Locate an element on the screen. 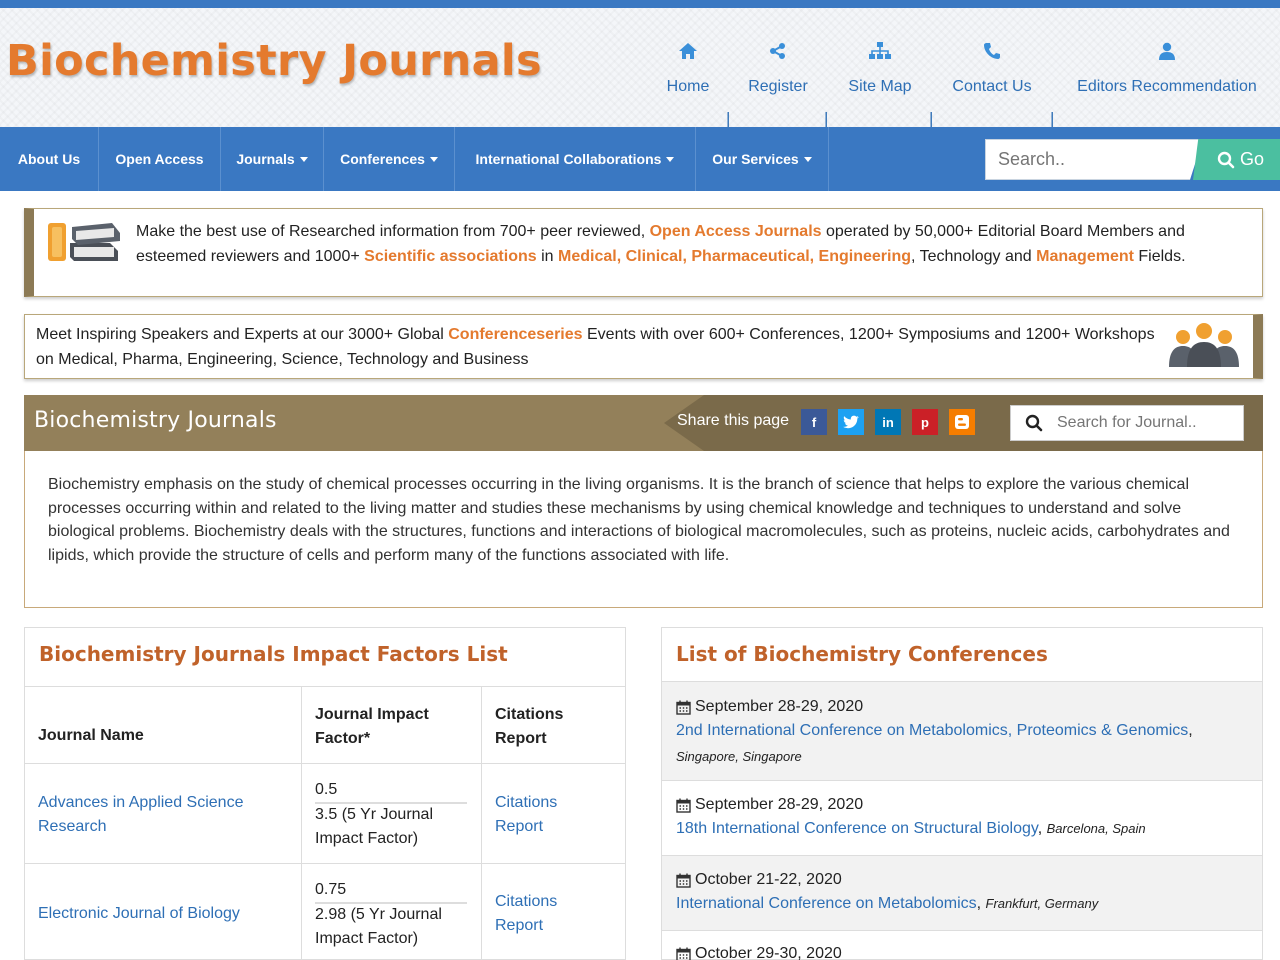  impact-factor-value: 0.5 is located at coordinates (391, 791).